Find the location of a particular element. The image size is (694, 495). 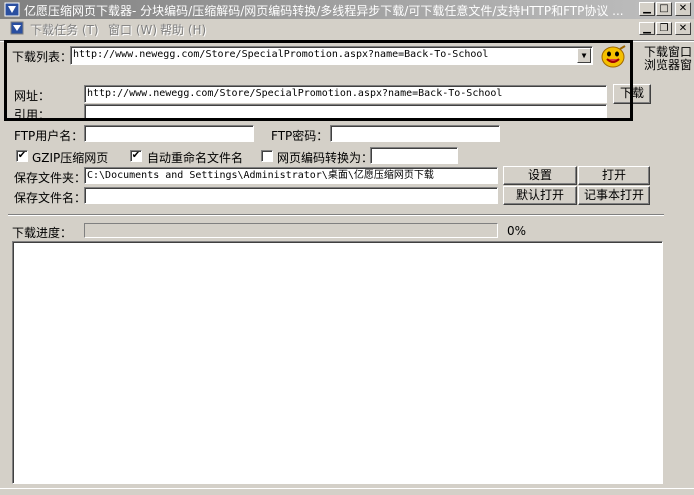

default-open-button: 默认打开 is located at coordinates (540, 195).